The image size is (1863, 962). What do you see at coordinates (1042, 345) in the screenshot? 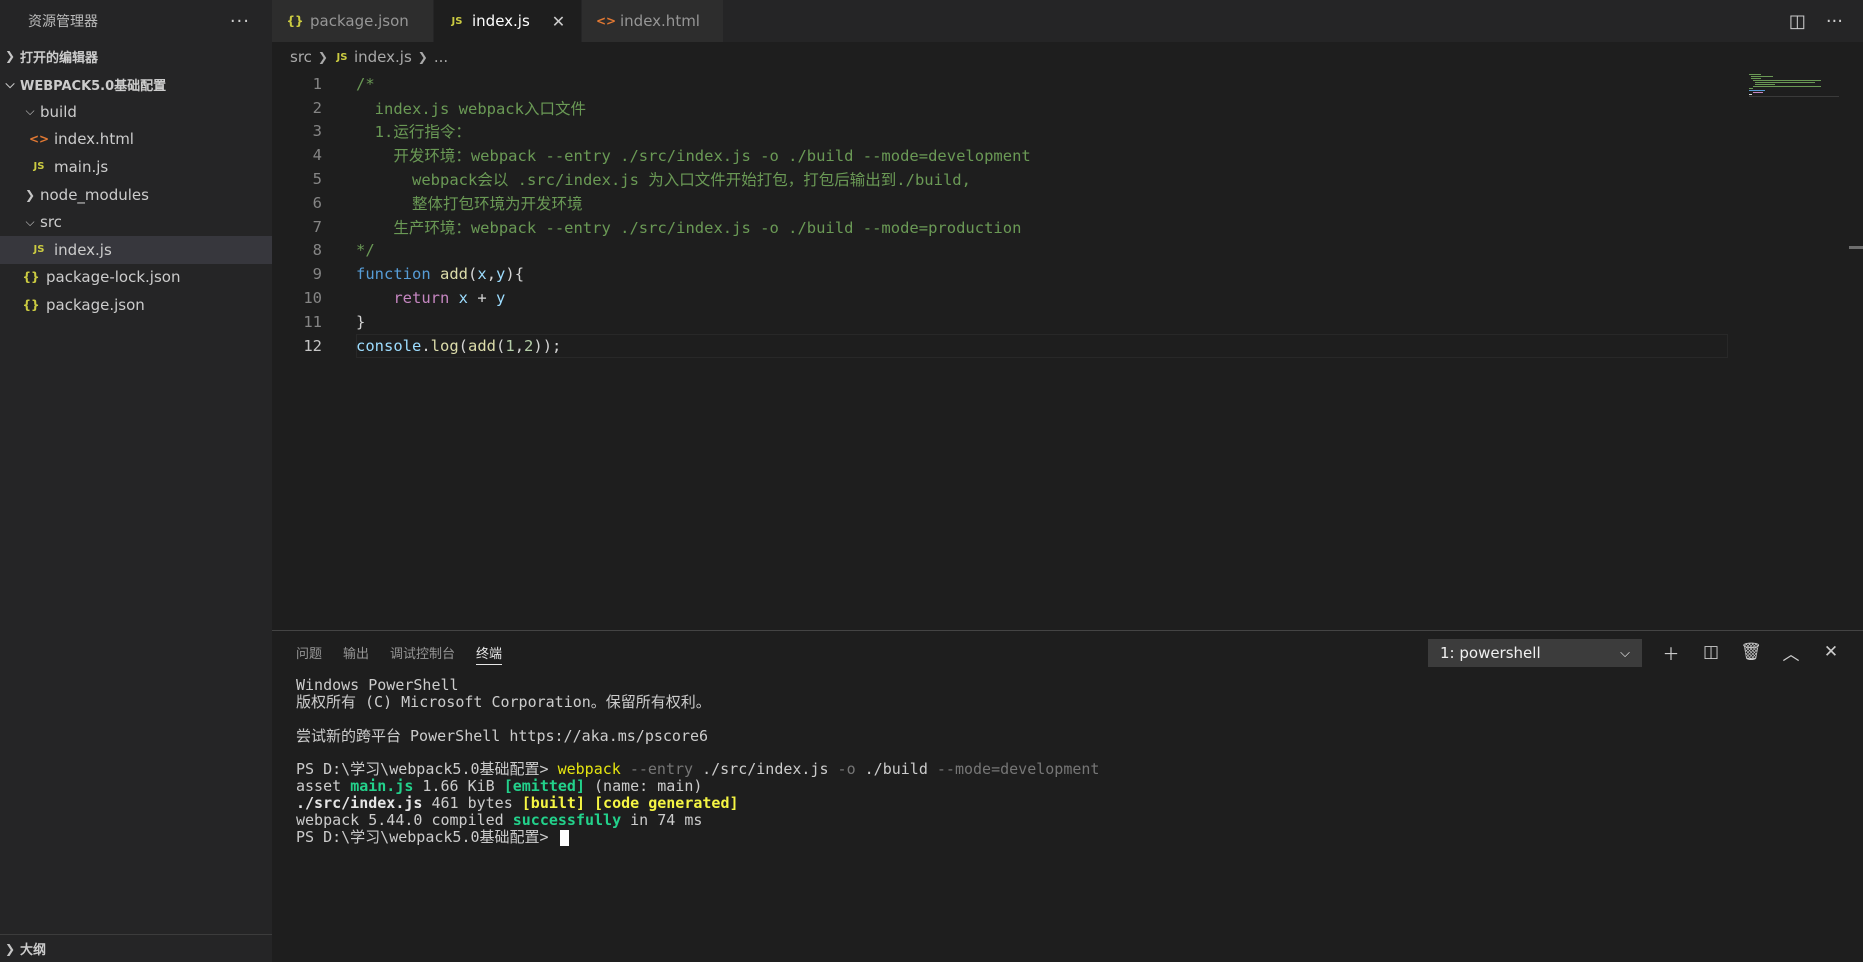
I see `current-line-highlight` at bounding box center [1042, 345].